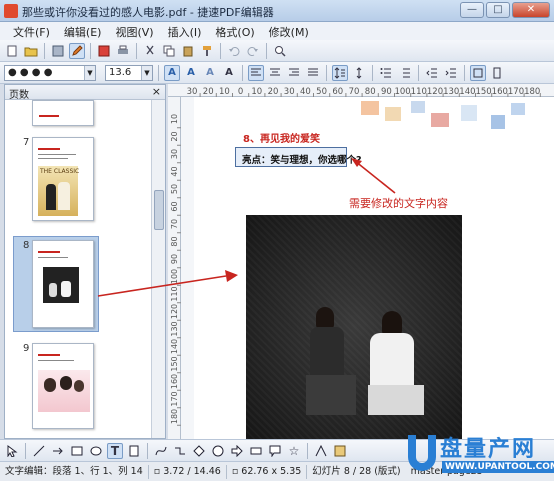  Describe the element at coordinates (185, 31) in the screenshot. I see `menu-insert: 插入(I)` at that location.